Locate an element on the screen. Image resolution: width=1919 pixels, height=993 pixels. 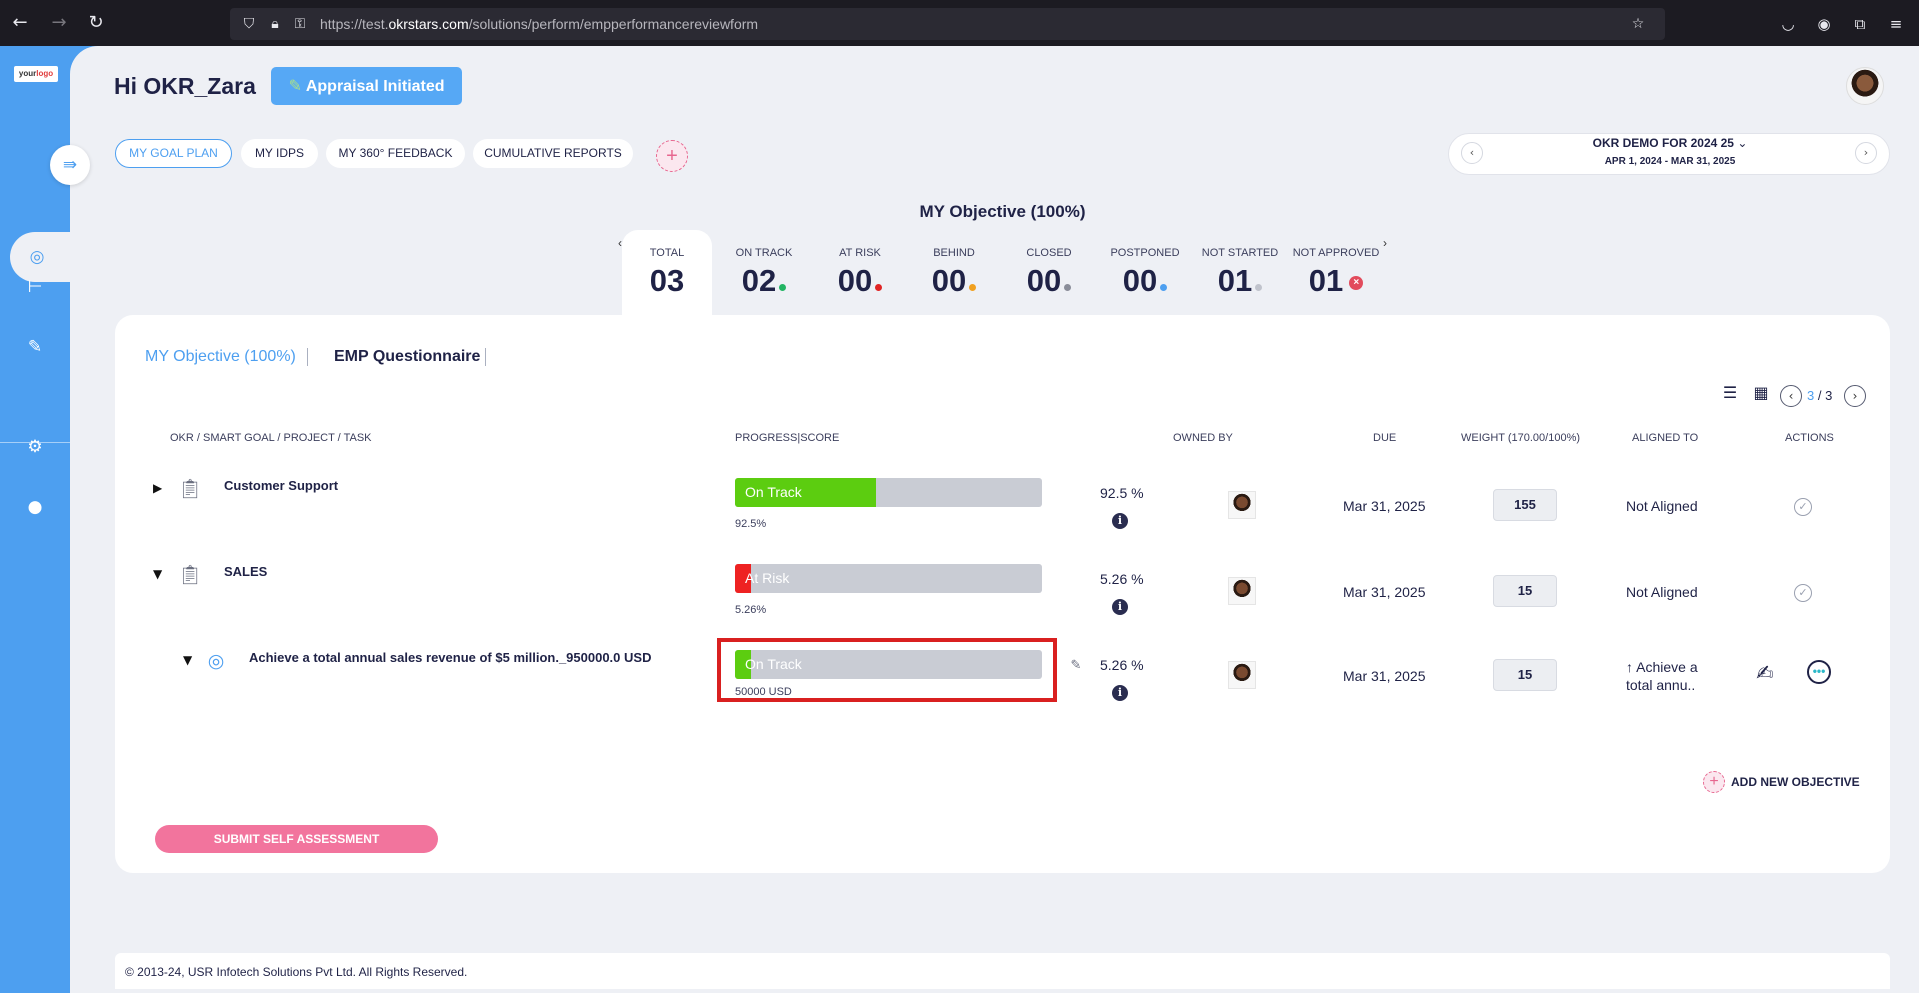
hierarchy-icon: ⊢ is located at coordinates (35, 287).